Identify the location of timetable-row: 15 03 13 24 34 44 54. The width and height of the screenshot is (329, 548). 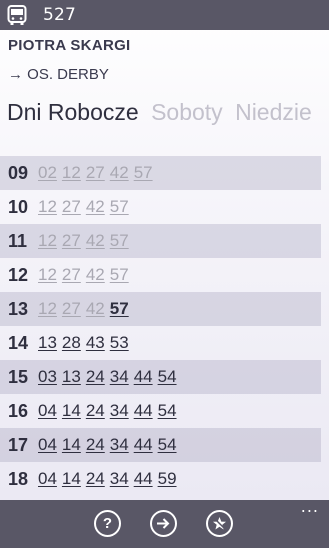
(160, 377).